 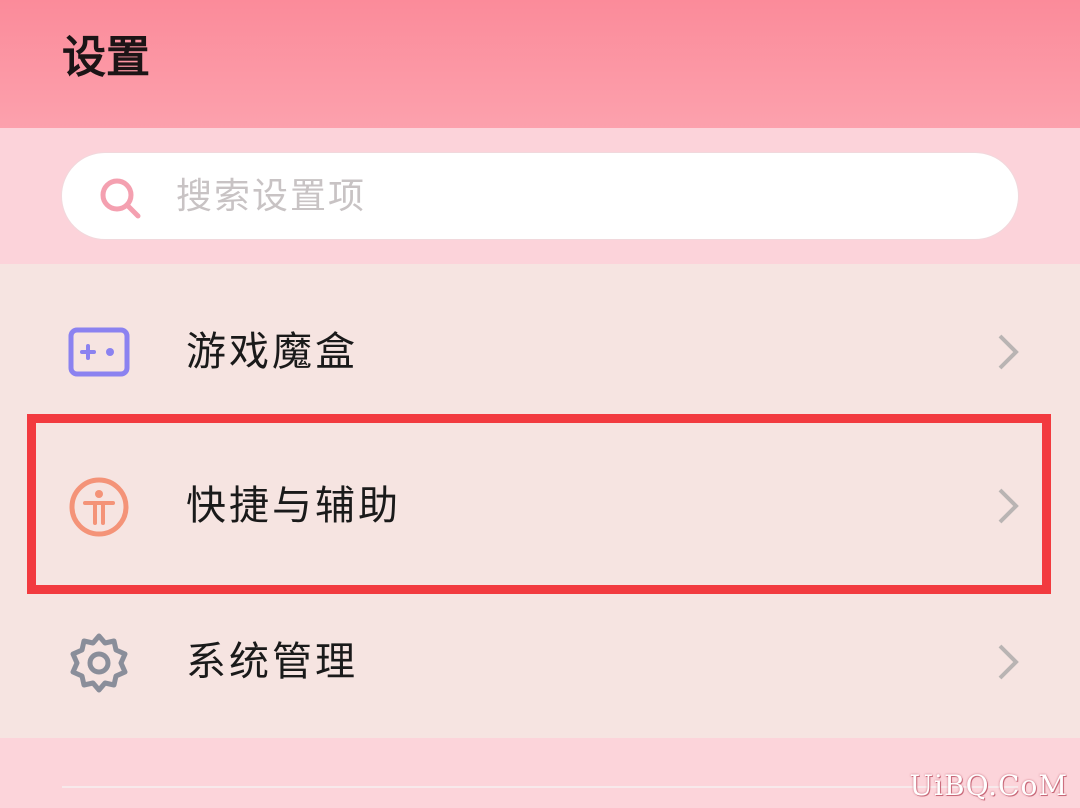 What do you see at coordinates (106, 57) in the screenshot?
I see `page-title: 设置` at bounding box center [106, 57].